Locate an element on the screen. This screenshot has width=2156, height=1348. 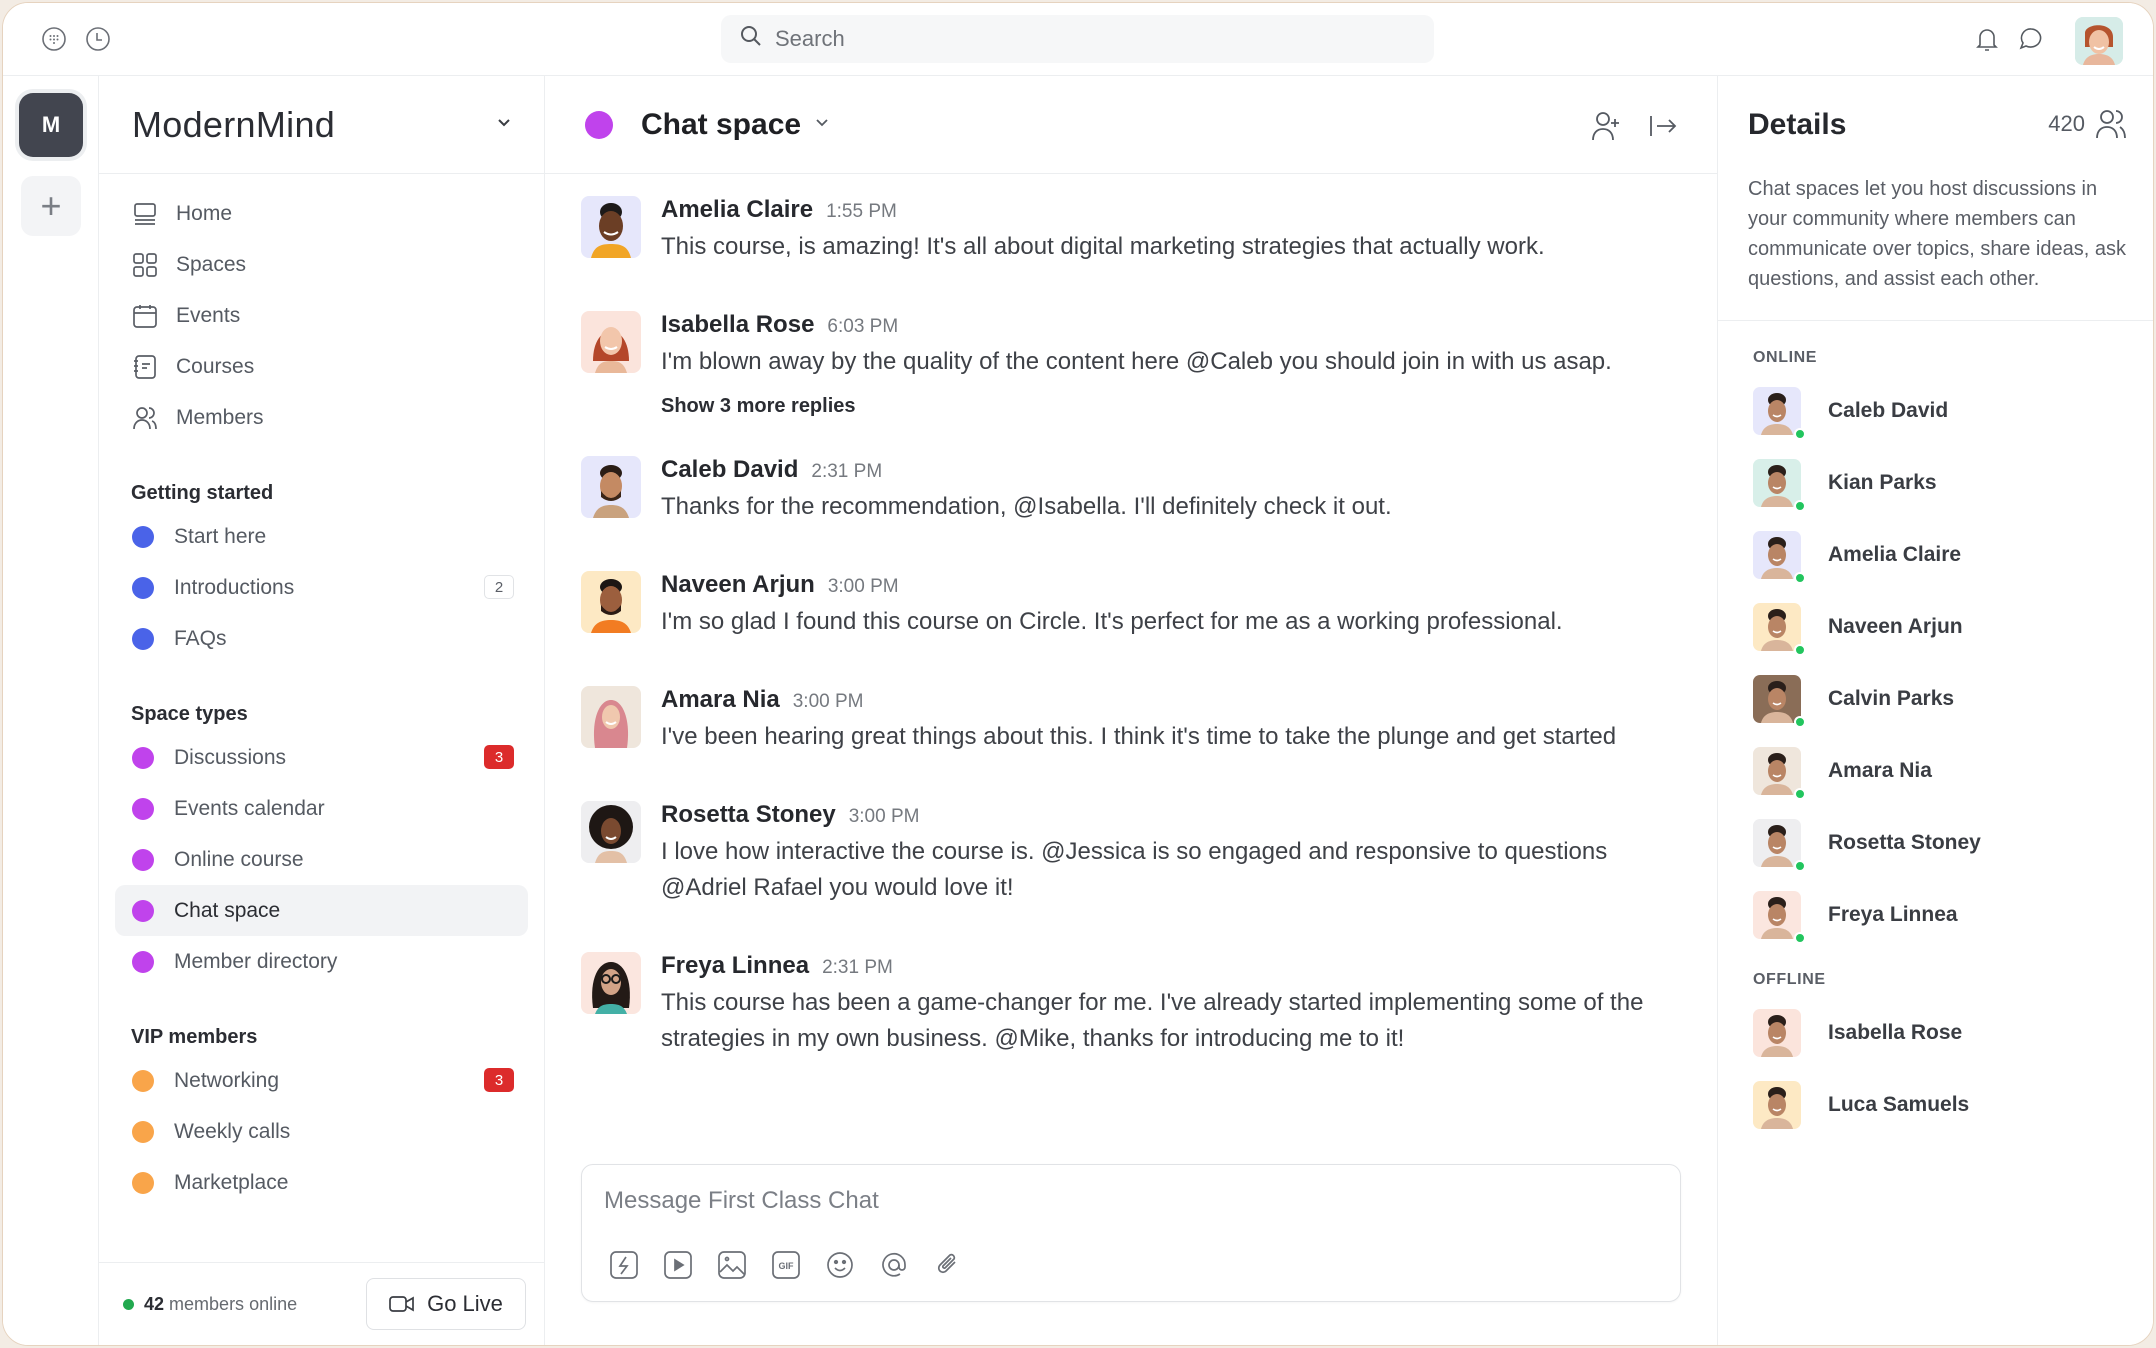
author-name: Rosetta Stoney is located at coordinates (748, 815).